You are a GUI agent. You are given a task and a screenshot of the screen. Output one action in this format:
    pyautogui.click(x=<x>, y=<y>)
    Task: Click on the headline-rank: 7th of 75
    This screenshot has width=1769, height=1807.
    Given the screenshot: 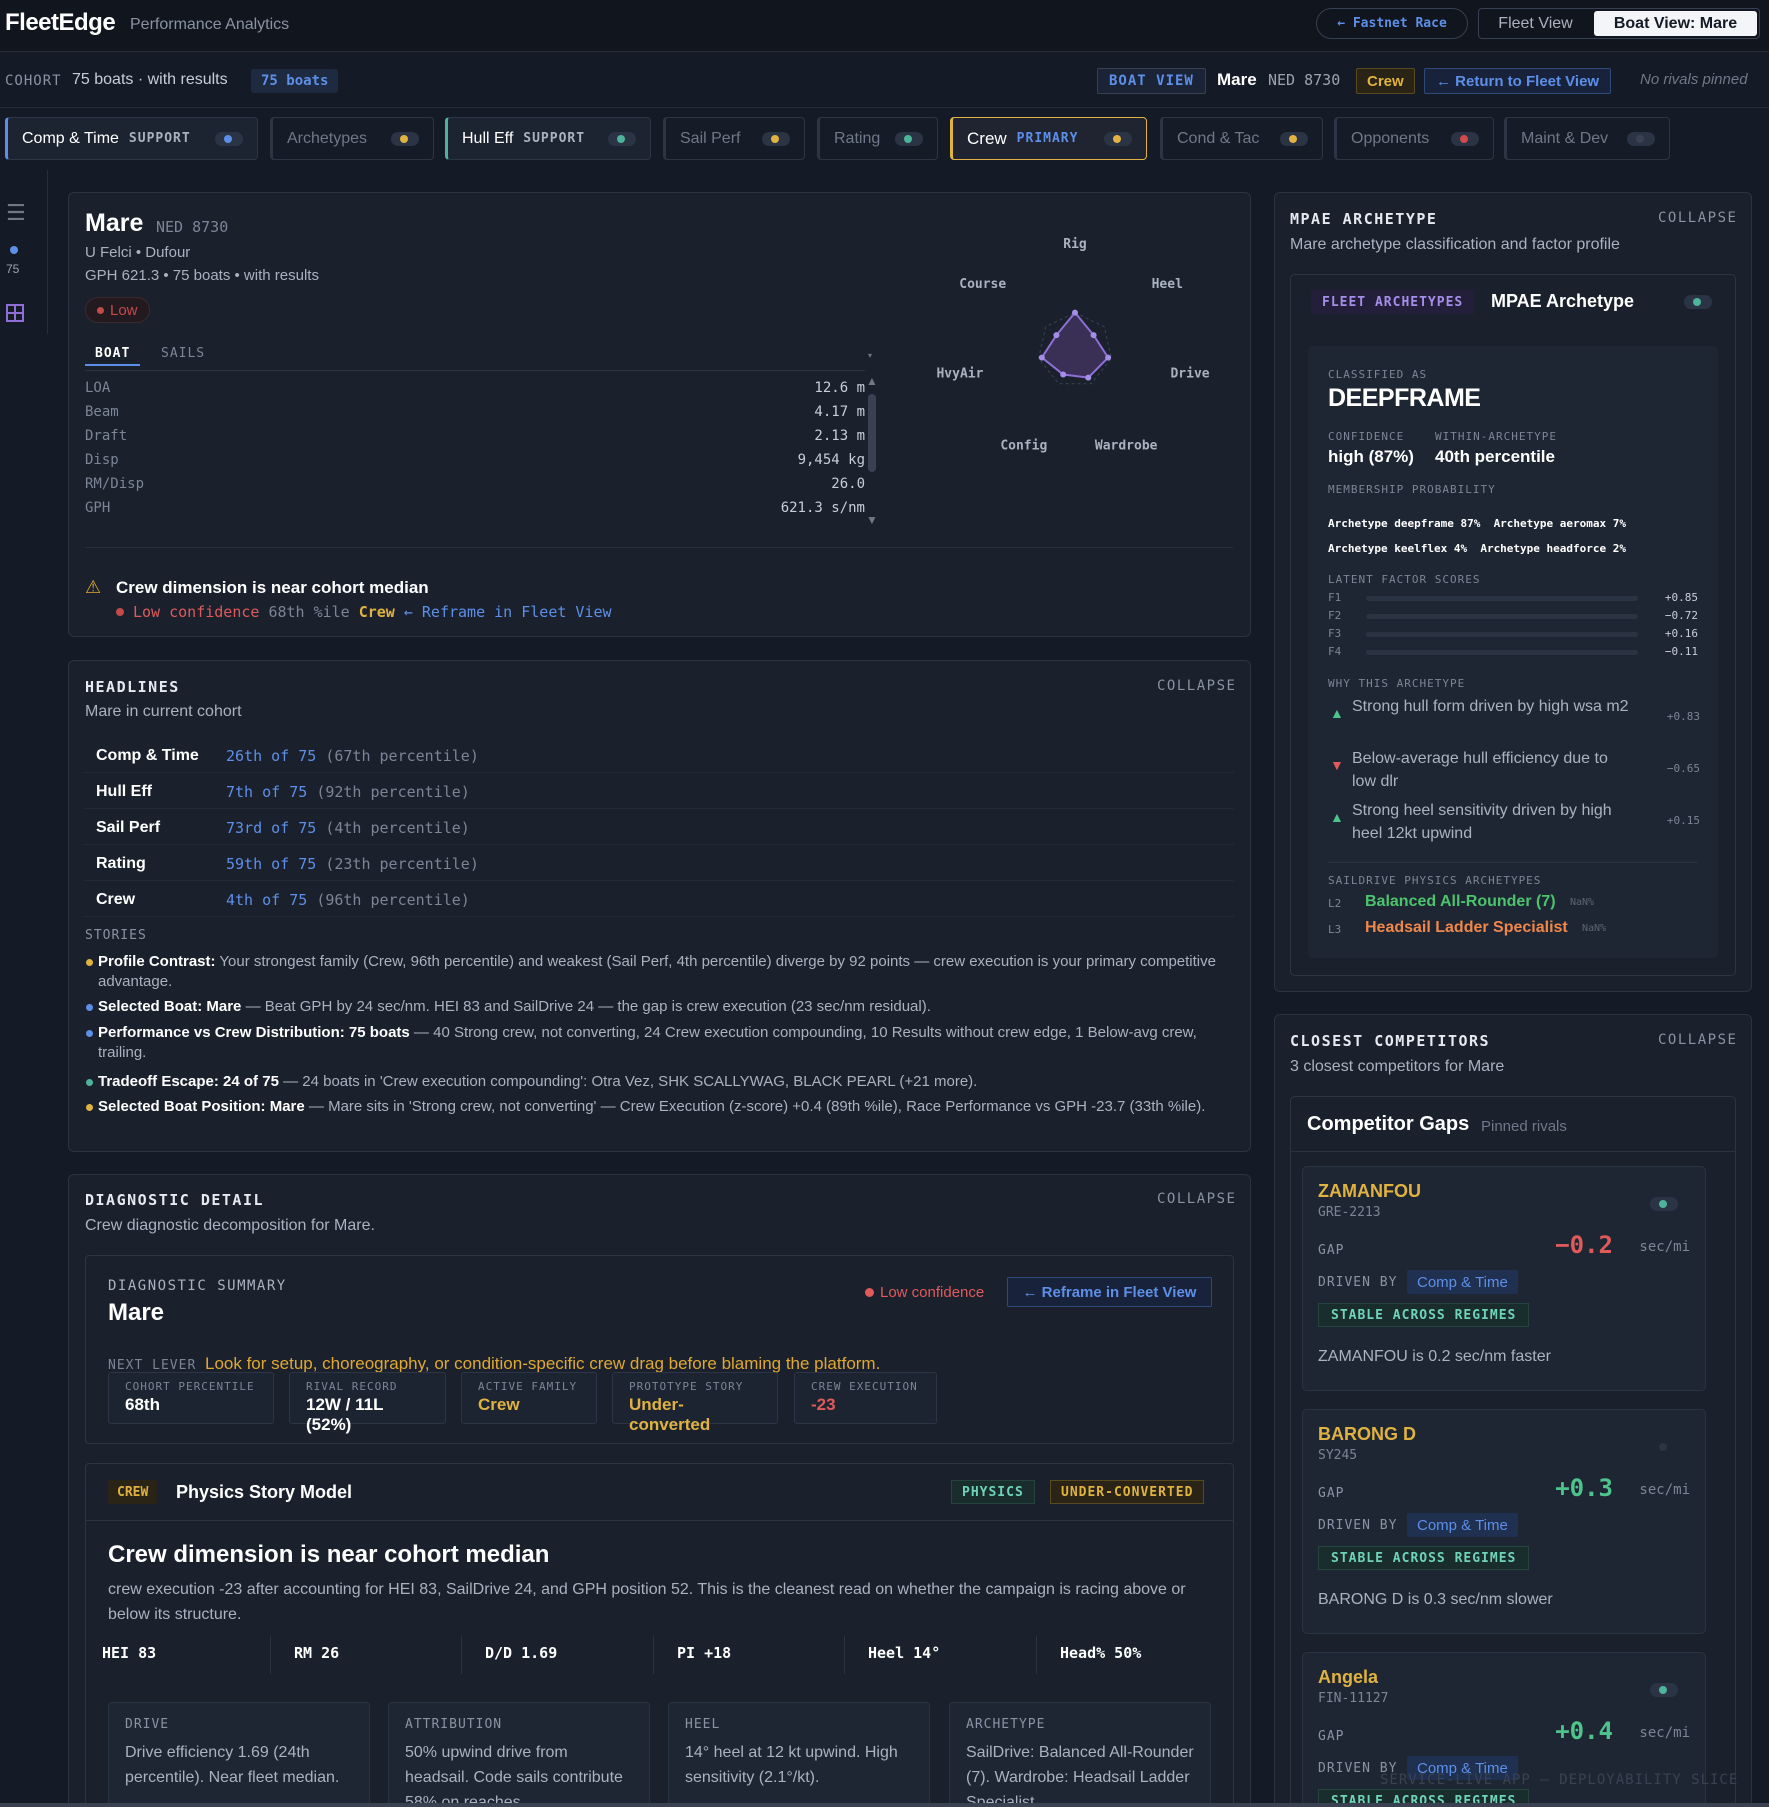 What is the action you would take?
    pyautogui.click(x=267, y=792)
    